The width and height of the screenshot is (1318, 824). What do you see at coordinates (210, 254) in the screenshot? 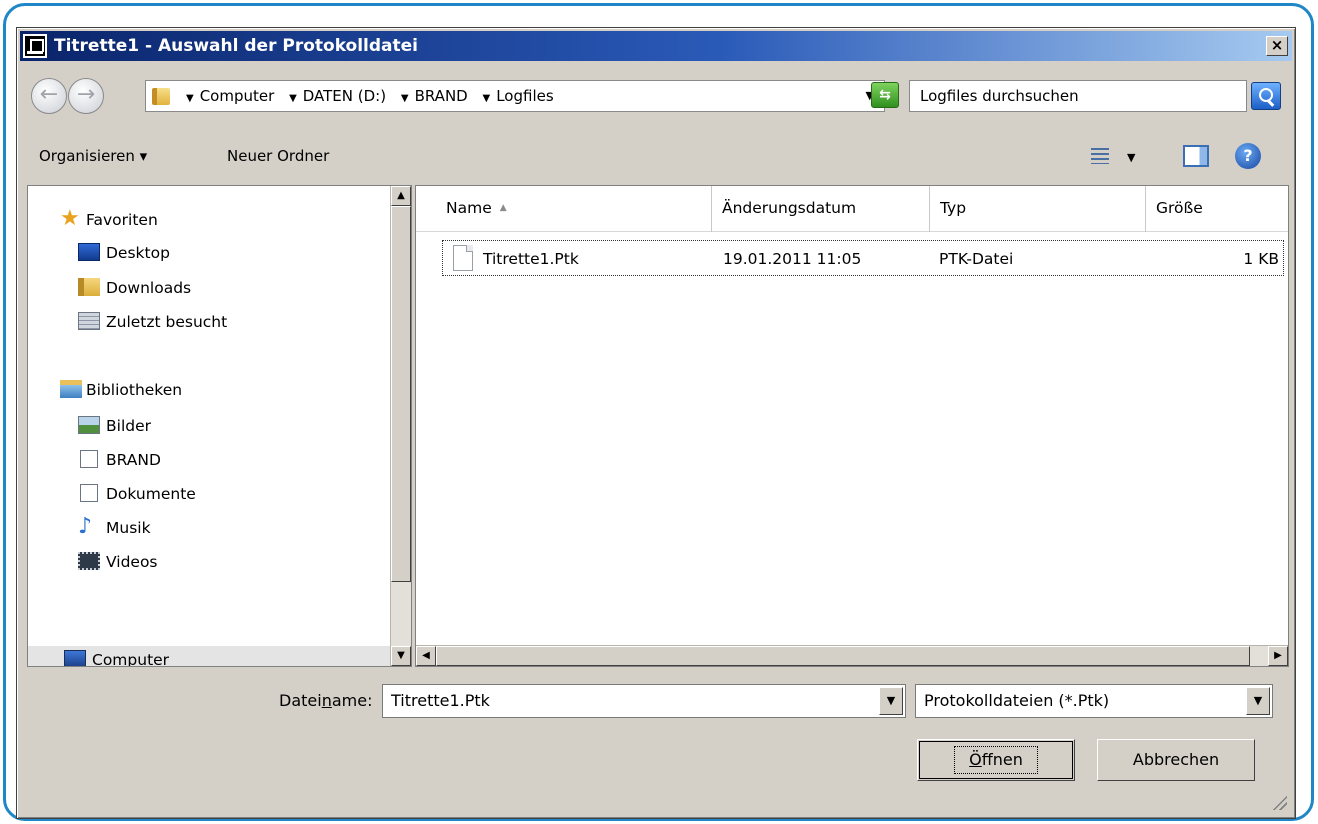
I see `nav-desktop: Desktop` at bounding box center [210, 254].